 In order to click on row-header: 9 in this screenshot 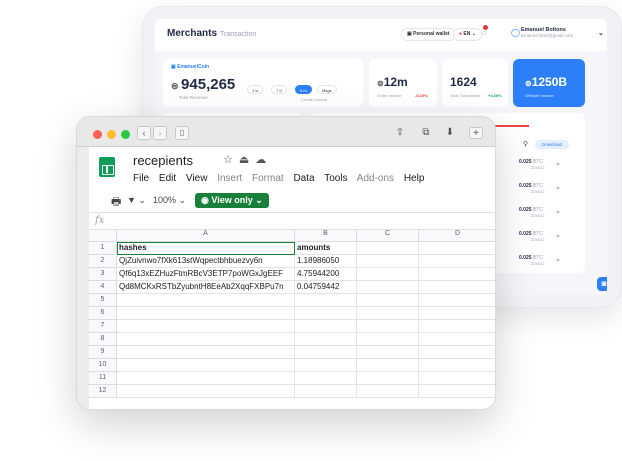, I will do `click(103, 352)`.